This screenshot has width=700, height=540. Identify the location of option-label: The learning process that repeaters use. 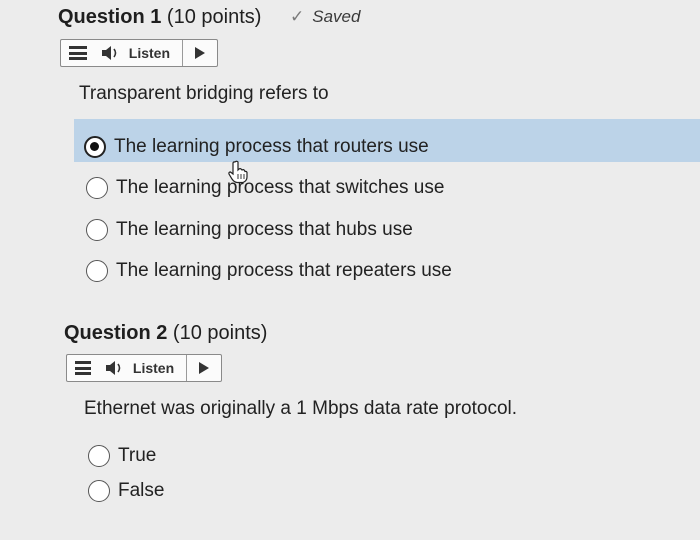
(284, 270).